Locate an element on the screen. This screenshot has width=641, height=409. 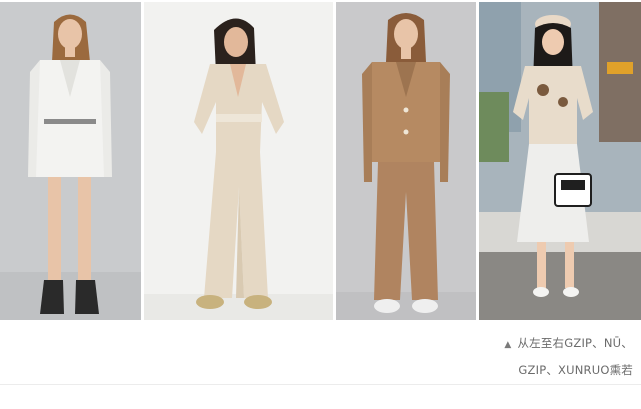
caption-line-1: ▲ 从左至右GZIP、NŪ、 is located at coordinates (533, 344).